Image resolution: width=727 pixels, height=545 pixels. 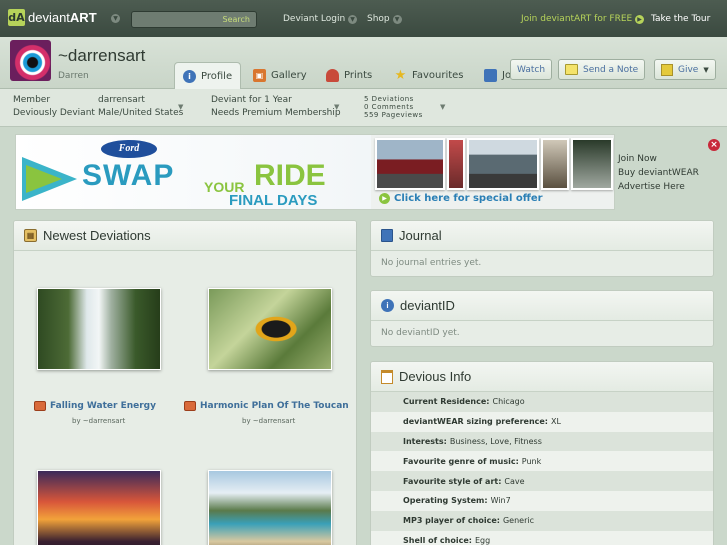 I want to click on falling-water-thumbnail, so click(x=99, y=329).